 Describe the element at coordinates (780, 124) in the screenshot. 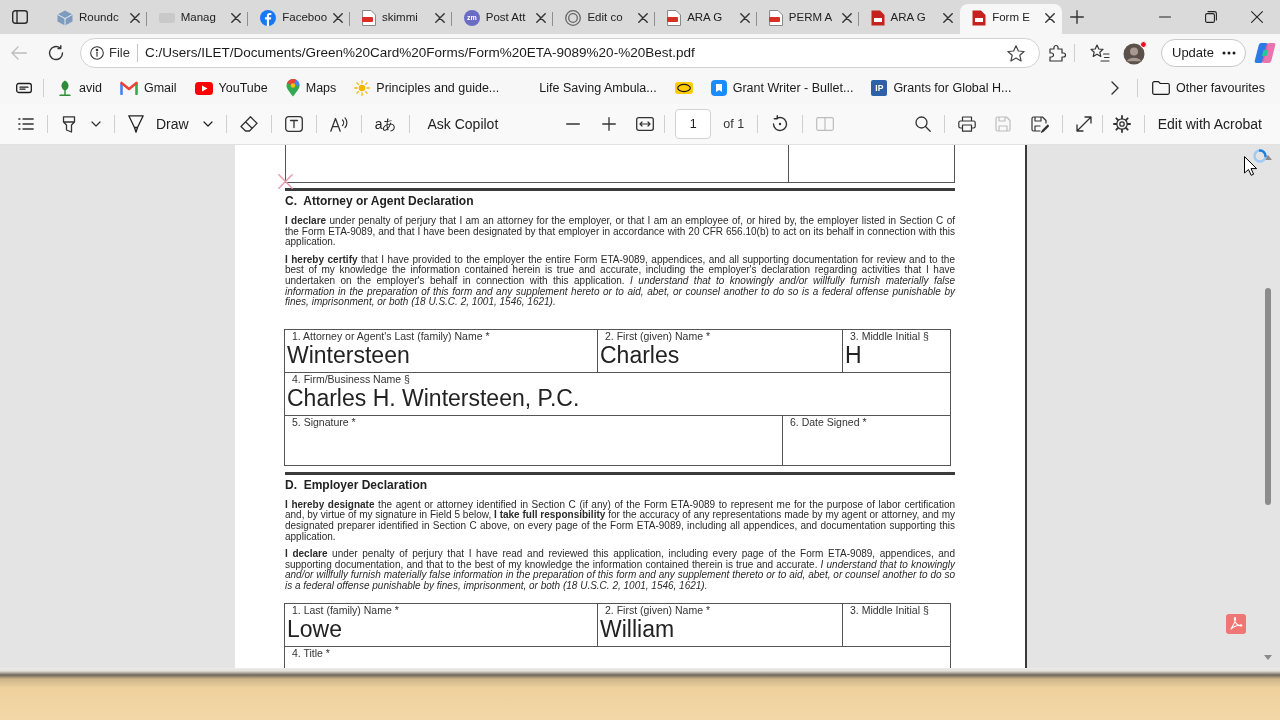

I see `rotate-icon` at that location.